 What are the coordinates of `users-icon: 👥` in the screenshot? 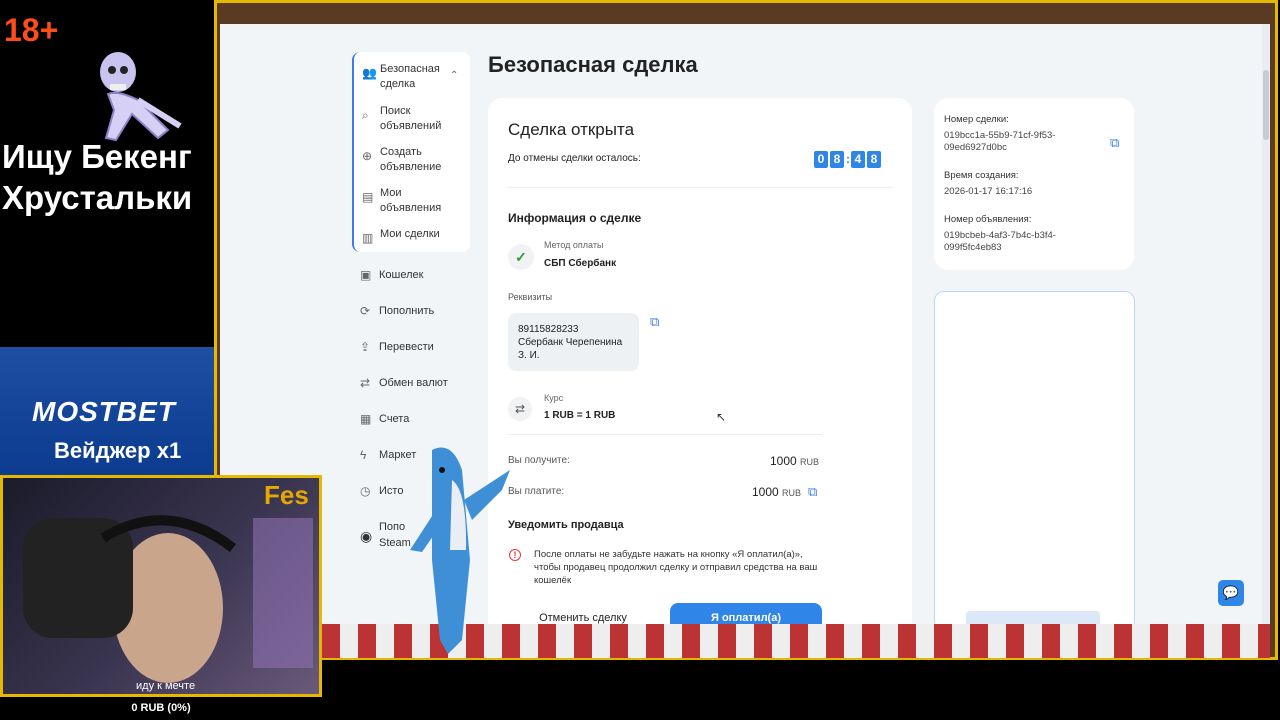 It's located at (369, 73).